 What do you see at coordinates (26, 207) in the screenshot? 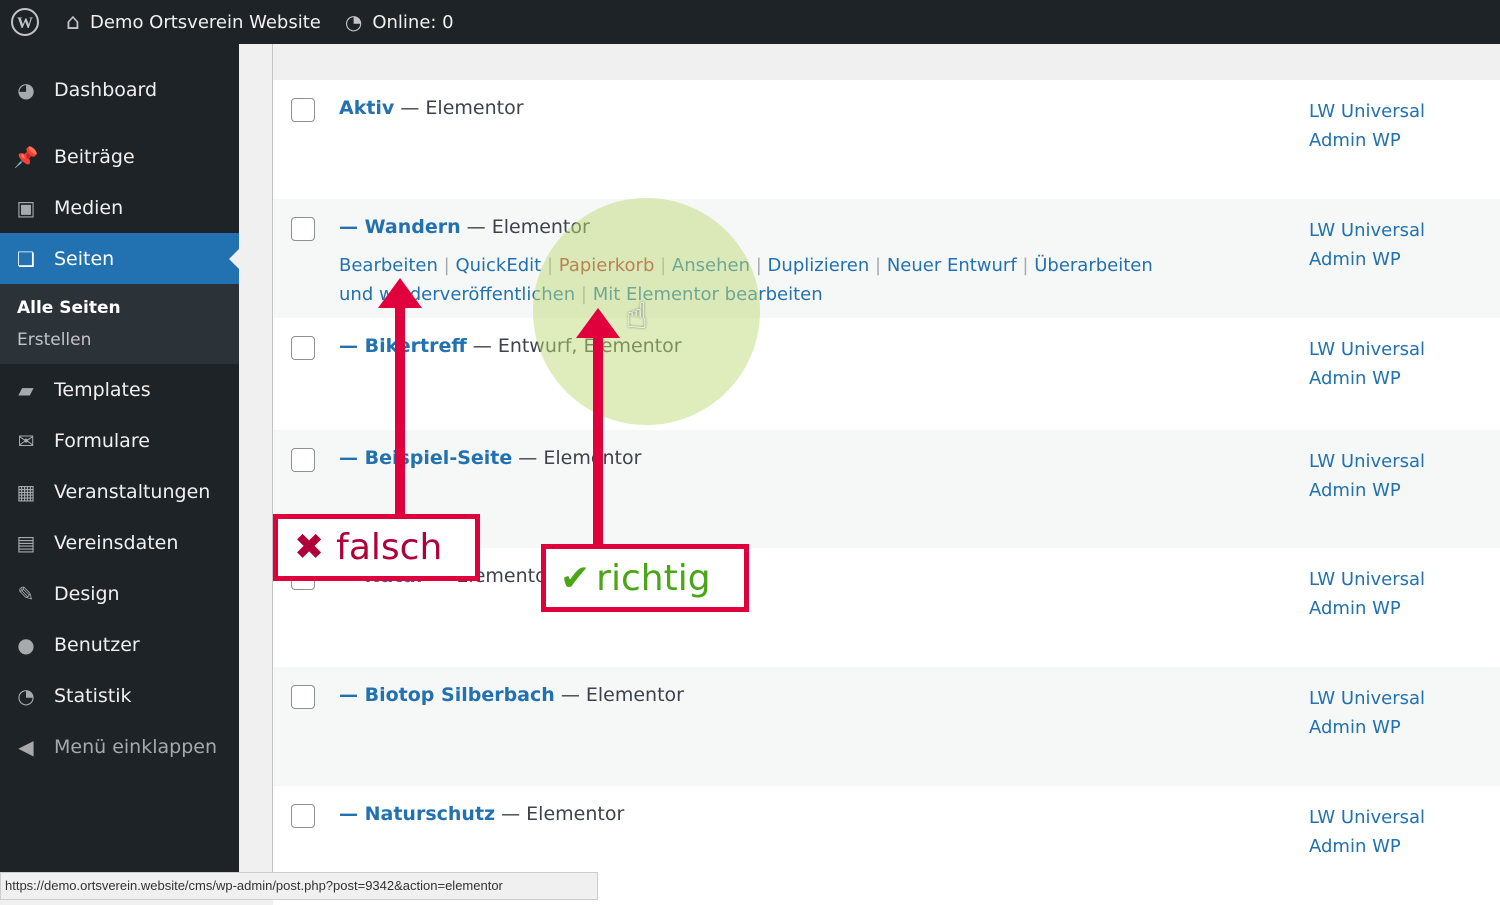
I see `media-icon: ▣` at bounding box center [26, 207].